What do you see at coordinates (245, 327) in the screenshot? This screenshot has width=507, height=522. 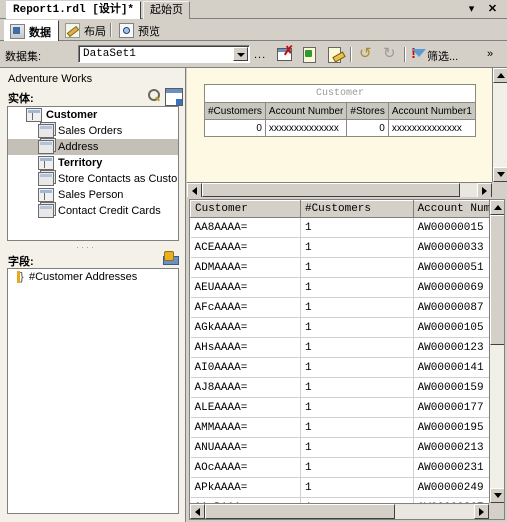 I see `table-cell: AGkAAAA=` at bounding box center [245, 327].